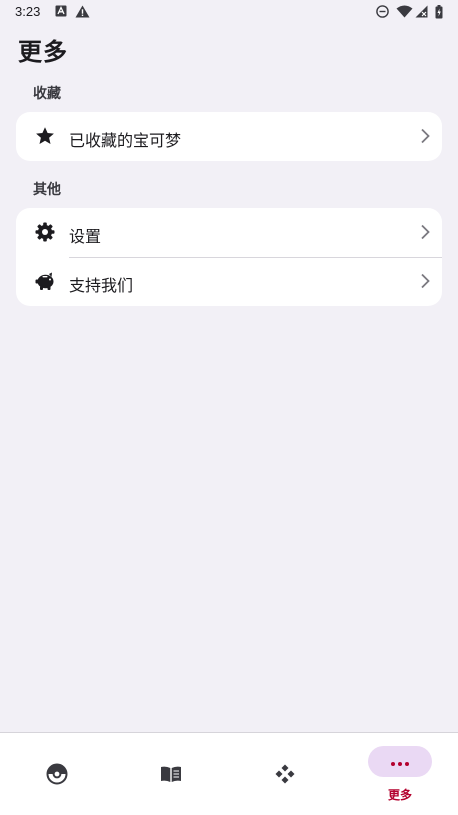 The width and height of the screenshot is (458, 815). I want to click on nav-games, so click(285, 774).